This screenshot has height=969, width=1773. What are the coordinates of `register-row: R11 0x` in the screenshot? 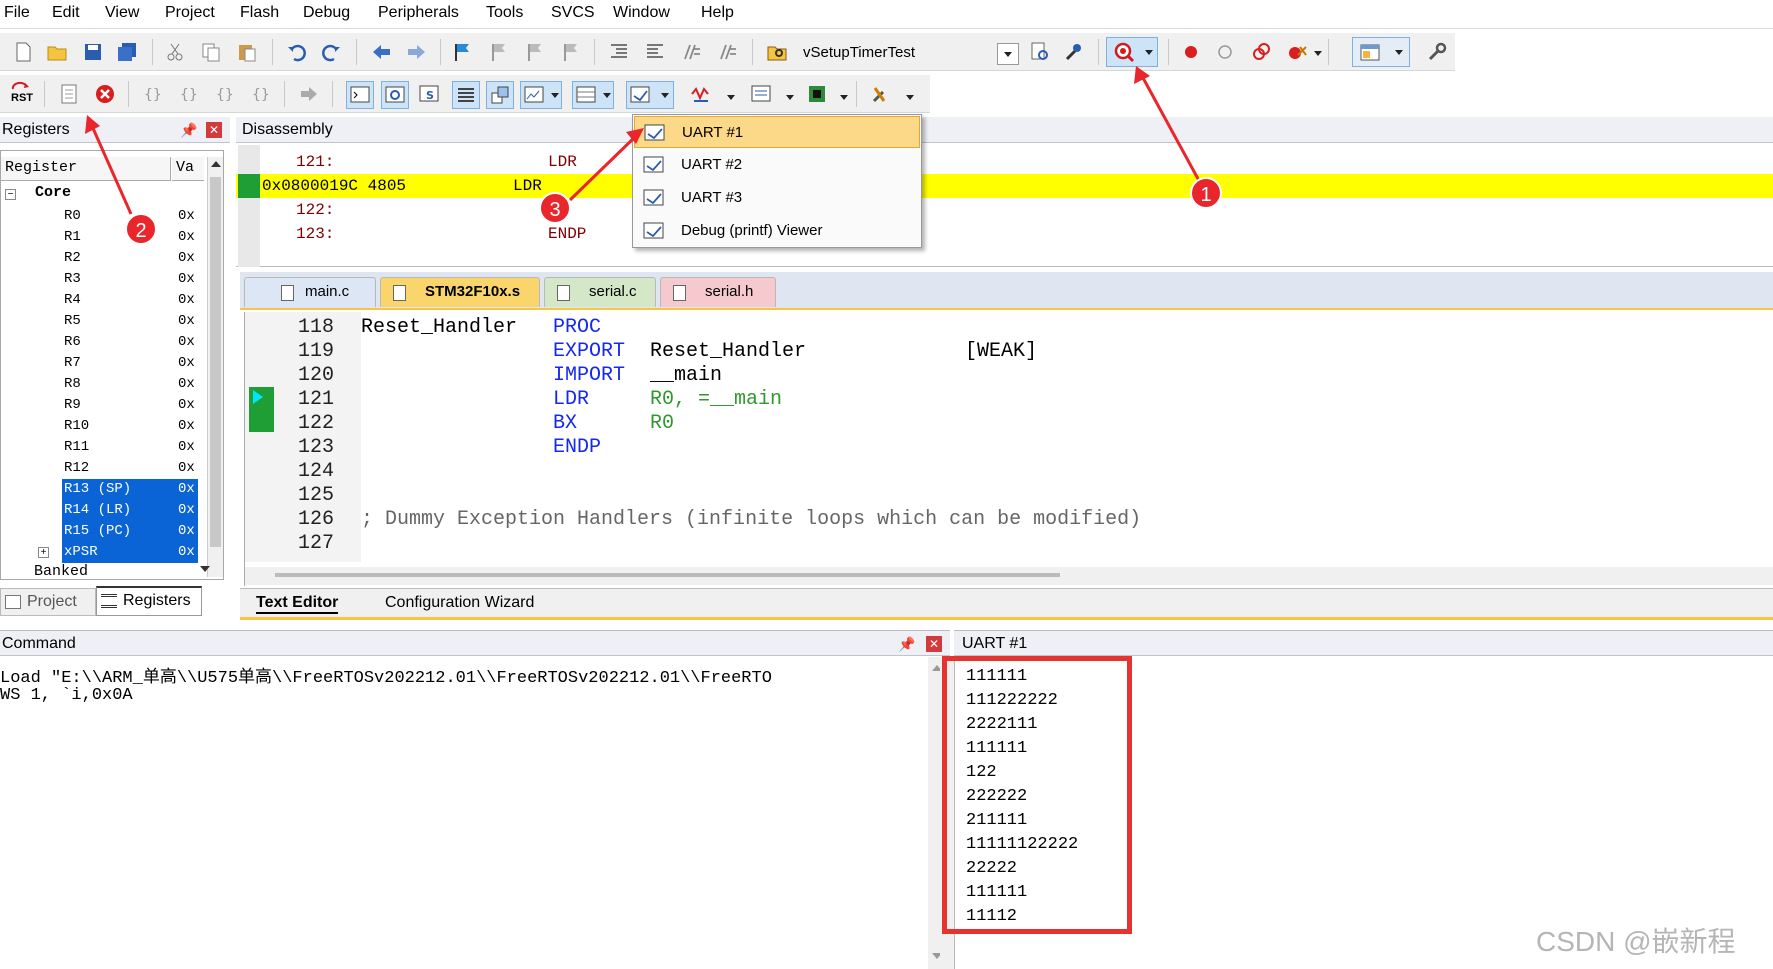 It's located at (110, 447).